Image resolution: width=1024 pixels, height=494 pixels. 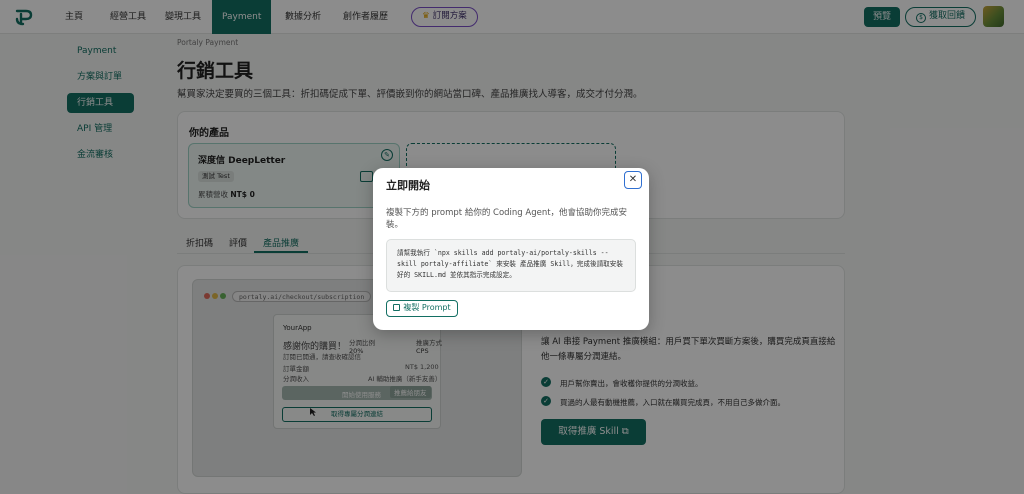 I want to click on close-icon: ✕, so click(x=633, y=180).